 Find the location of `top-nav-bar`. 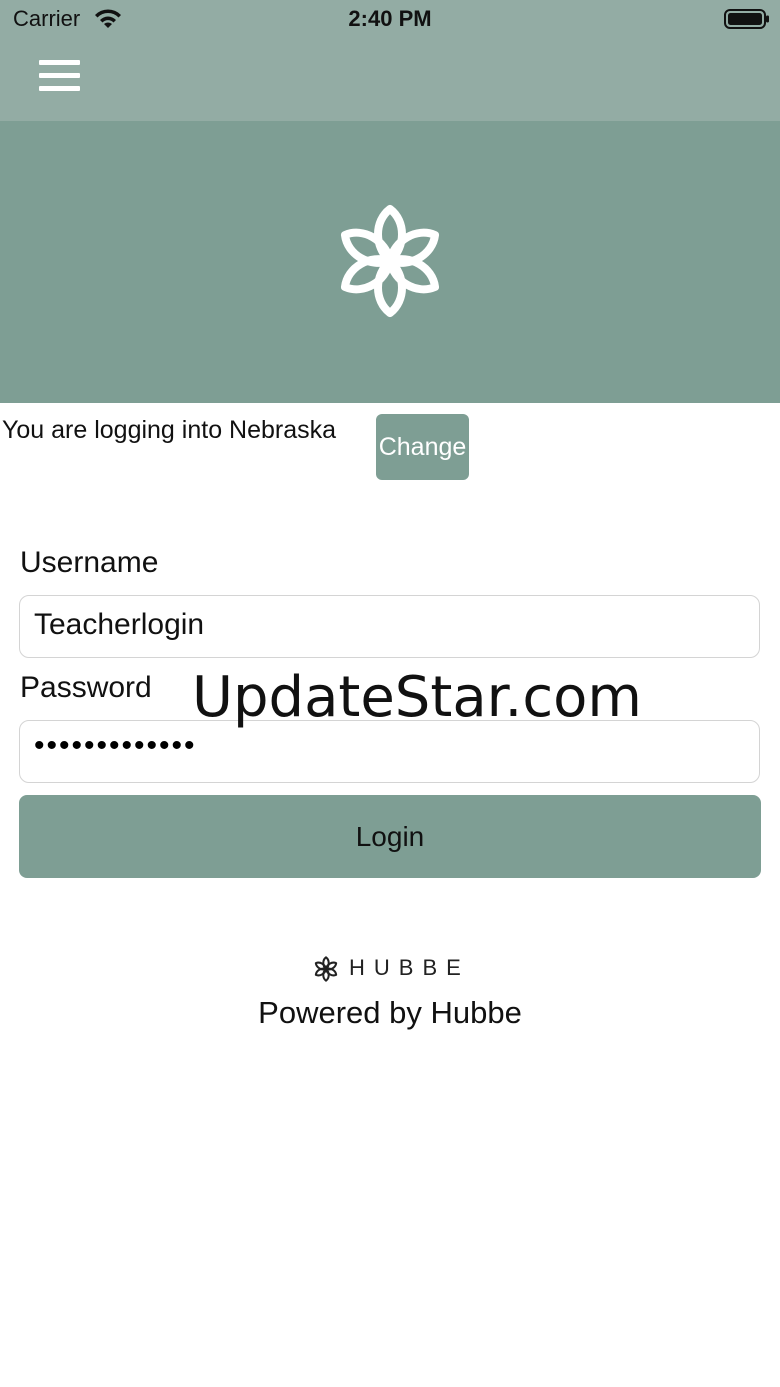

top-nav-bar is located at coordinates (390, 80).